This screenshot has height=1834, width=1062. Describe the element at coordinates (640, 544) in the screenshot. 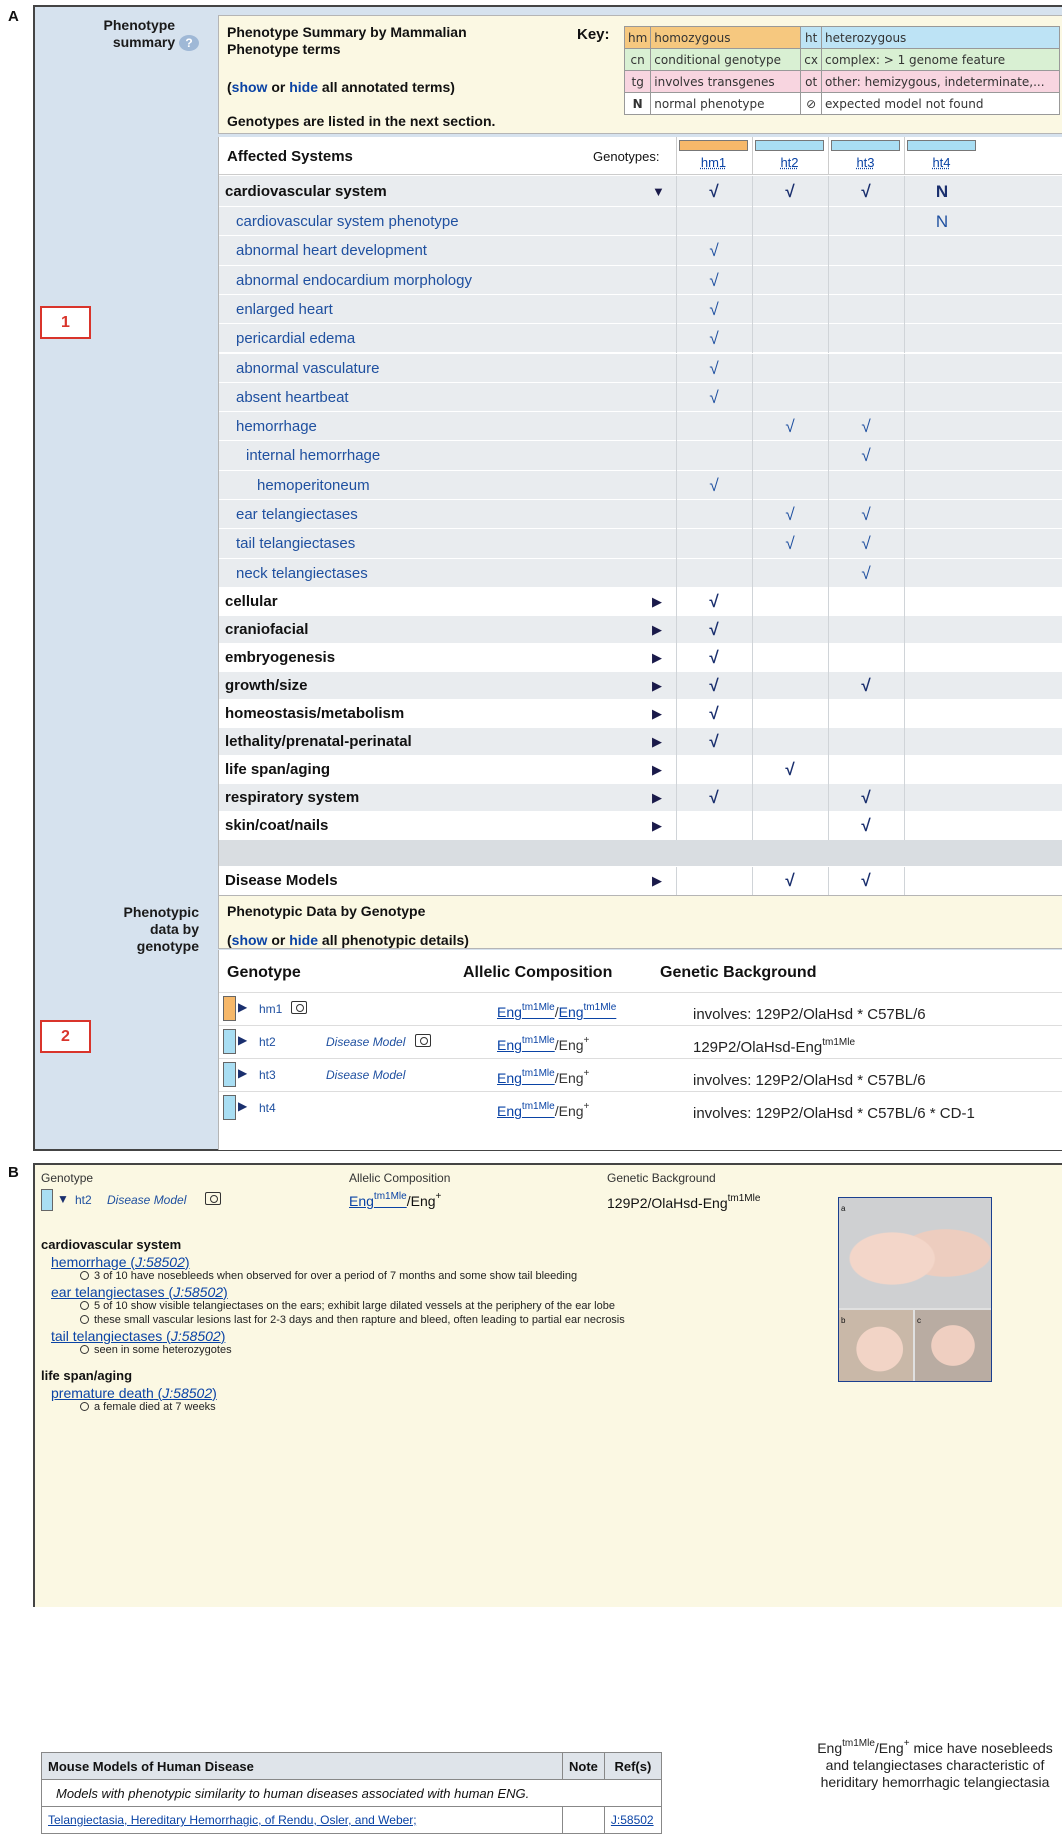

I see `system-row: tail telangiectases √ √` at that location.